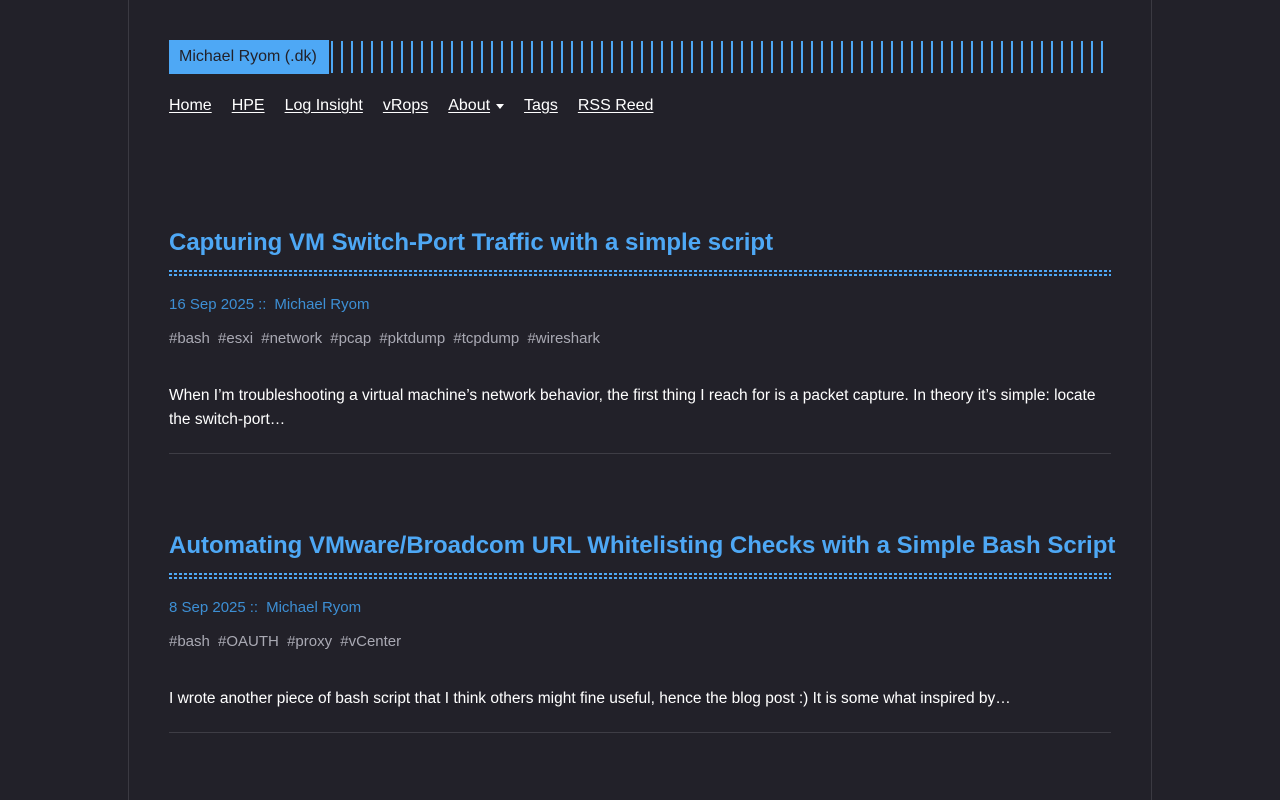 Image resolution: width=1280 pixels, height=800 pixels. Describe the element at coordinates (249, 57) in the screenshot. I see `site-logo-link: Michael Ryom (.dk)` at that location.